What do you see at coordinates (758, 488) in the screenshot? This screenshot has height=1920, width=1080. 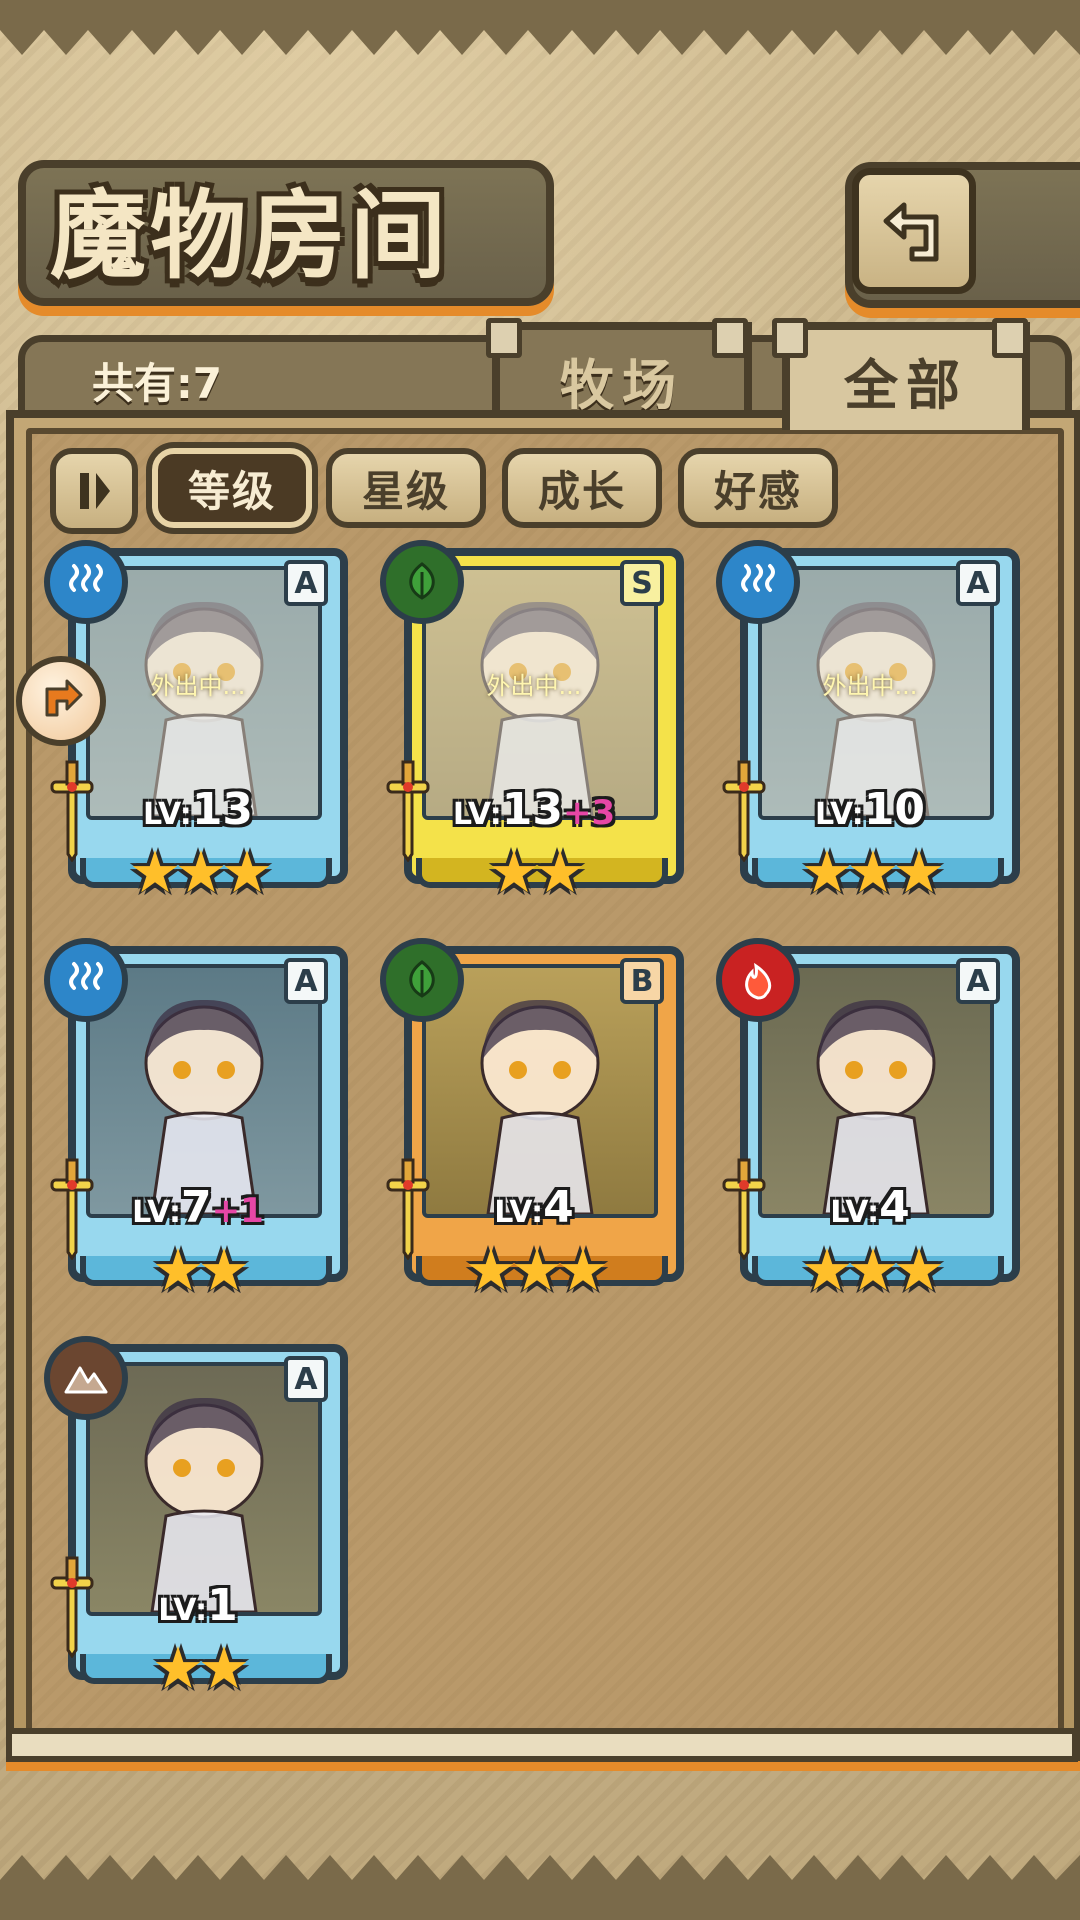 I see `sort-affection-button: 好感` at bounding box center [758, 488].